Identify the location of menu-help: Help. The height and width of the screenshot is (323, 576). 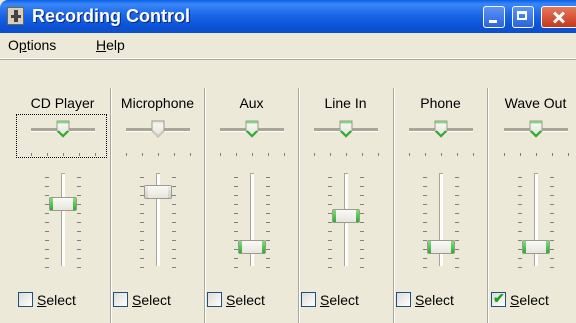
(110, 45).